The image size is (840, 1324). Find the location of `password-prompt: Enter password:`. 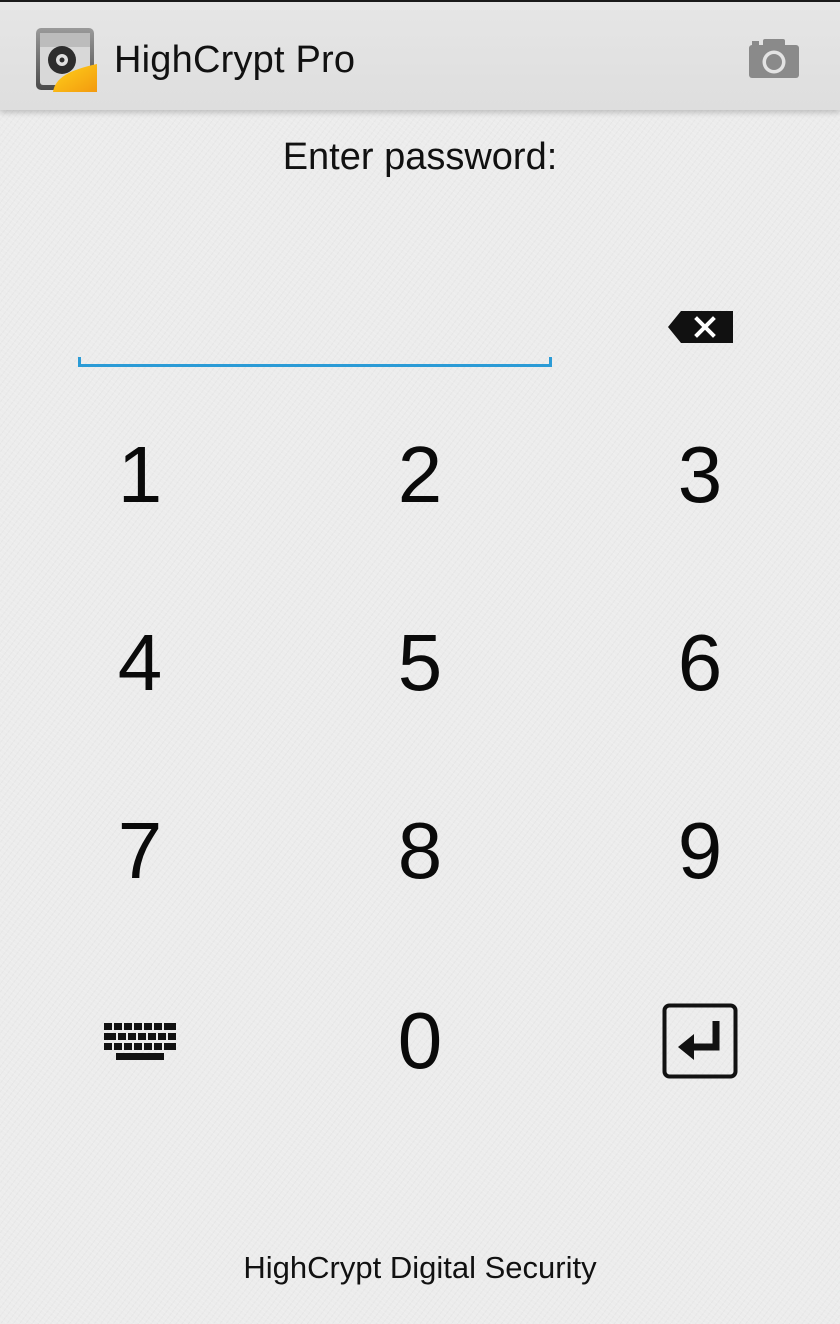

password-prompt: Enter password: is located at coordinates (420, 157).